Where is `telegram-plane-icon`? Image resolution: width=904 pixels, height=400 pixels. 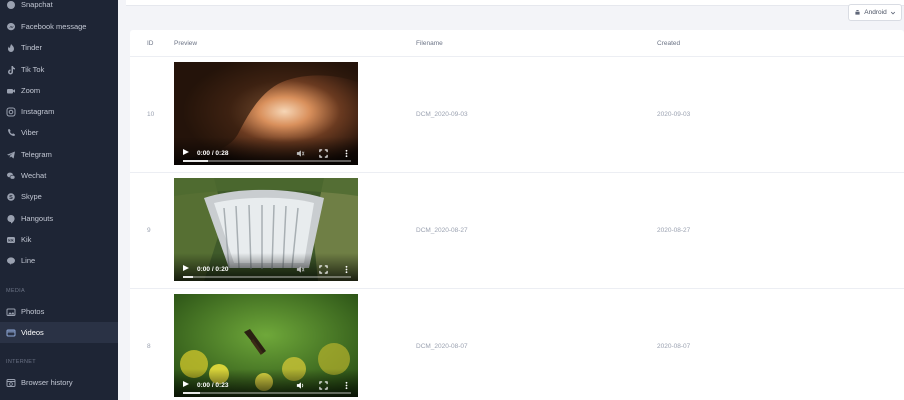 telegram-plane-icon is located at coordinates (11, 155).